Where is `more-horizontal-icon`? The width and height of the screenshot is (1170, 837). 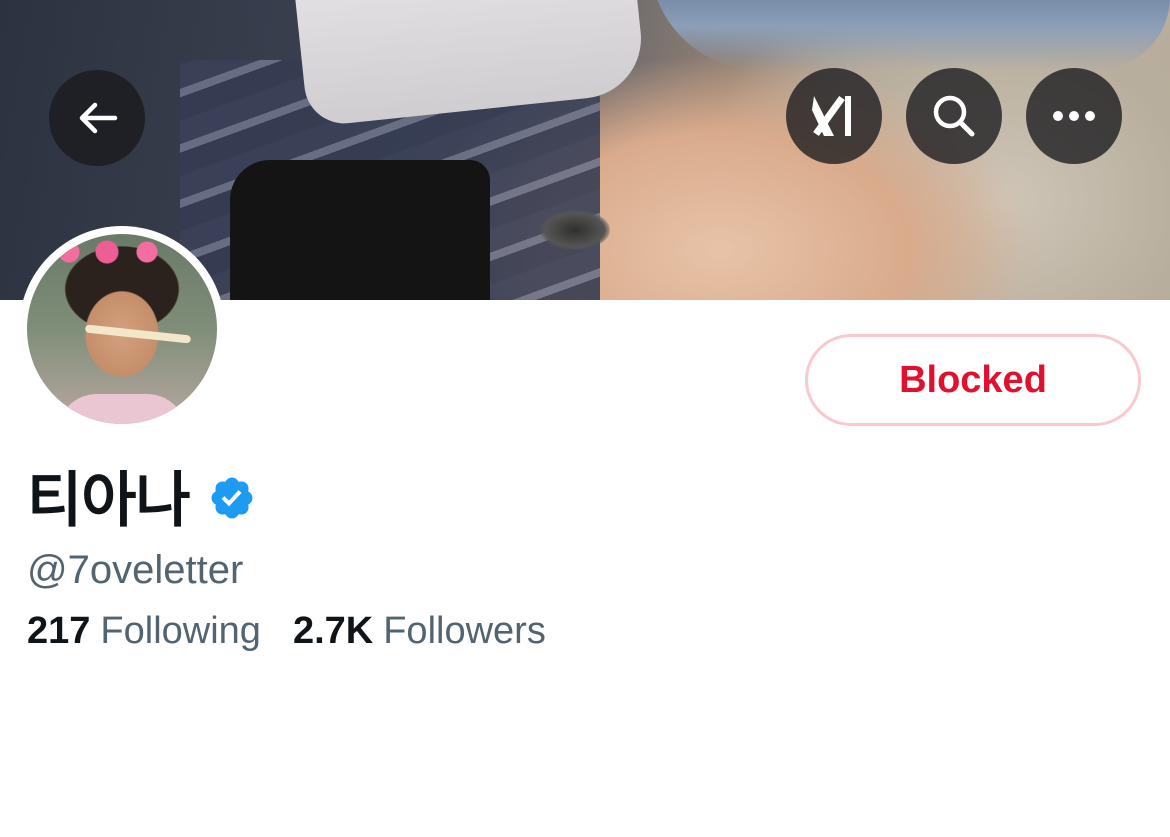 more-horizontal-icon is located at coordinates (1074, 116).